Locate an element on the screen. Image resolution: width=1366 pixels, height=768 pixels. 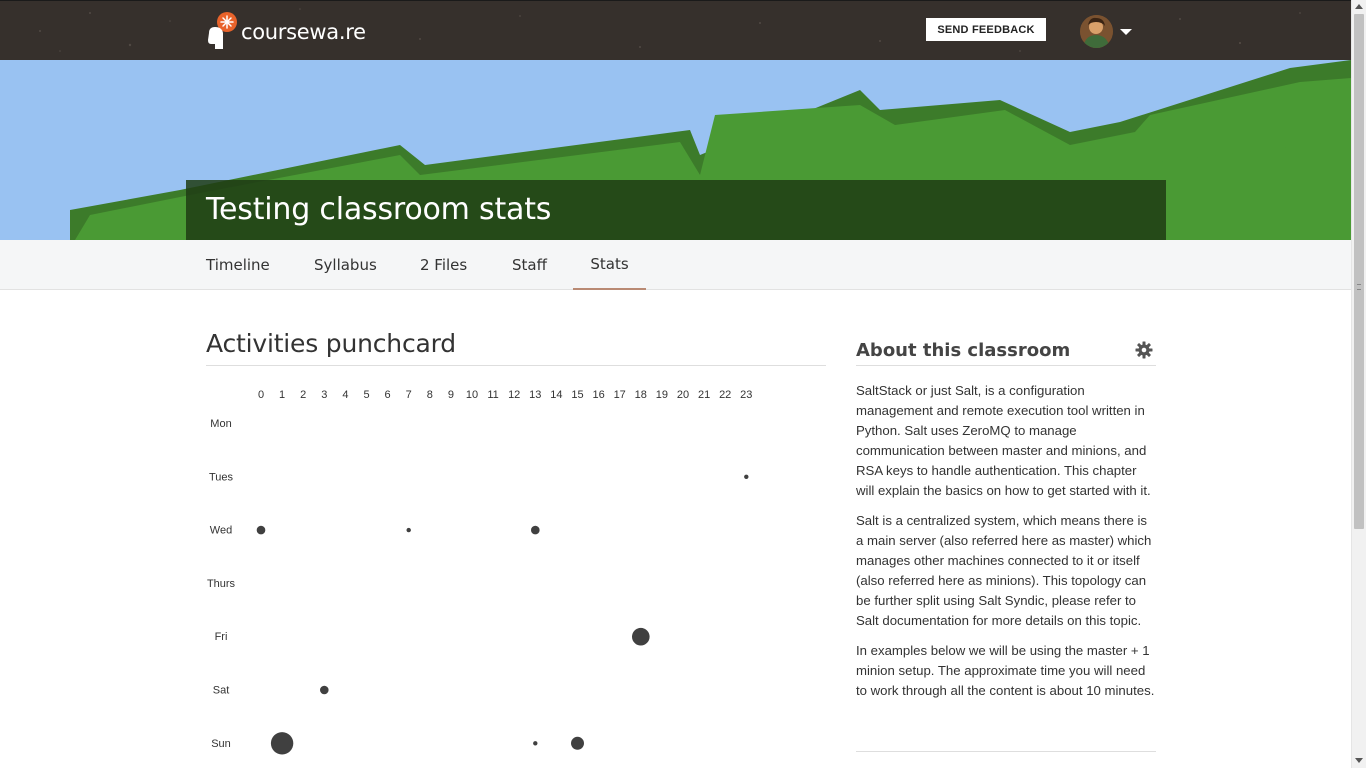
title-overlay: Testing classroom stats is located at coordinates (676, 210).